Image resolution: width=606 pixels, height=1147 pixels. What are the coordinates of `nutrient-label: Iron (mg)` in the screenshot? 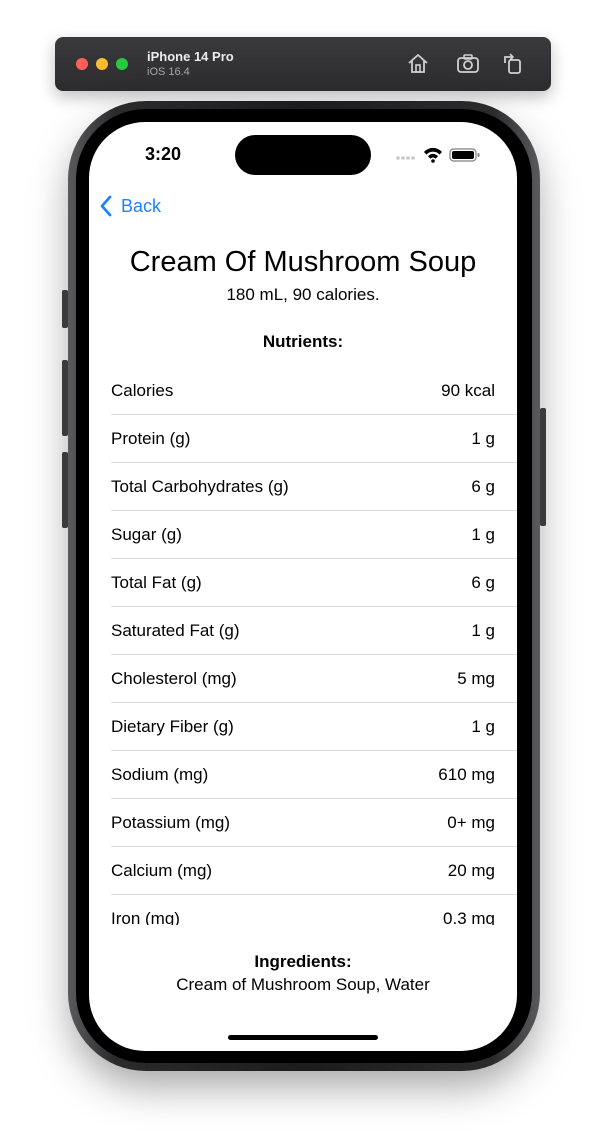 It's located at (145, 917).